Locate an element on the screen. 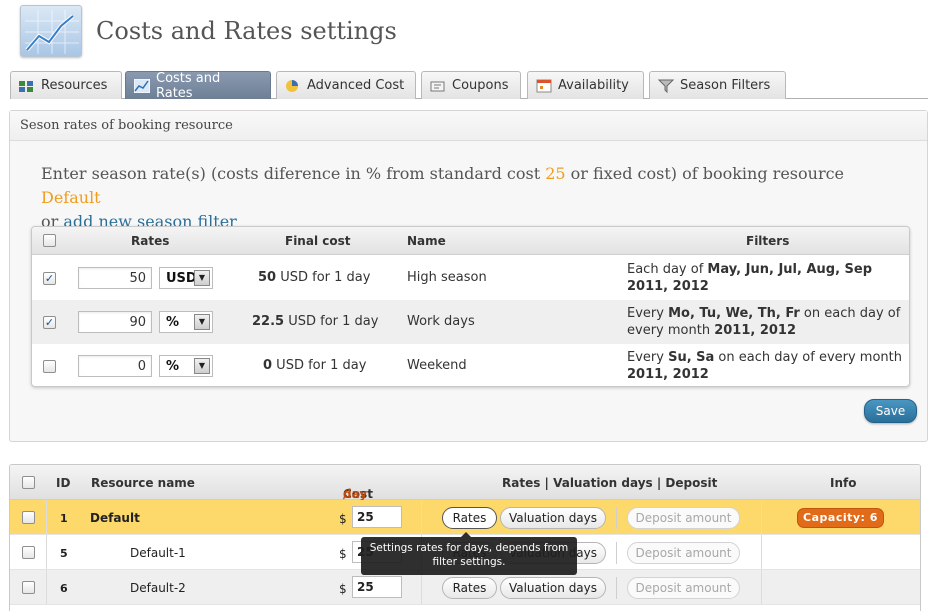 The image size is (936, 611). tab-label: Resources is located at coordinates (74, 85).